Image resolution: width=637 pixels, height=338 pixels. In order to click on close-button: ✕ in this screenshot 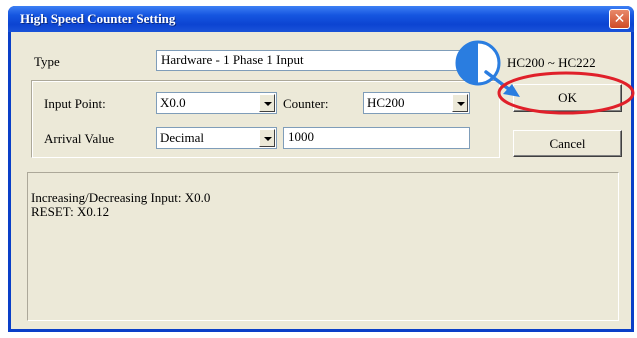, I will do `click(619, 19)`.